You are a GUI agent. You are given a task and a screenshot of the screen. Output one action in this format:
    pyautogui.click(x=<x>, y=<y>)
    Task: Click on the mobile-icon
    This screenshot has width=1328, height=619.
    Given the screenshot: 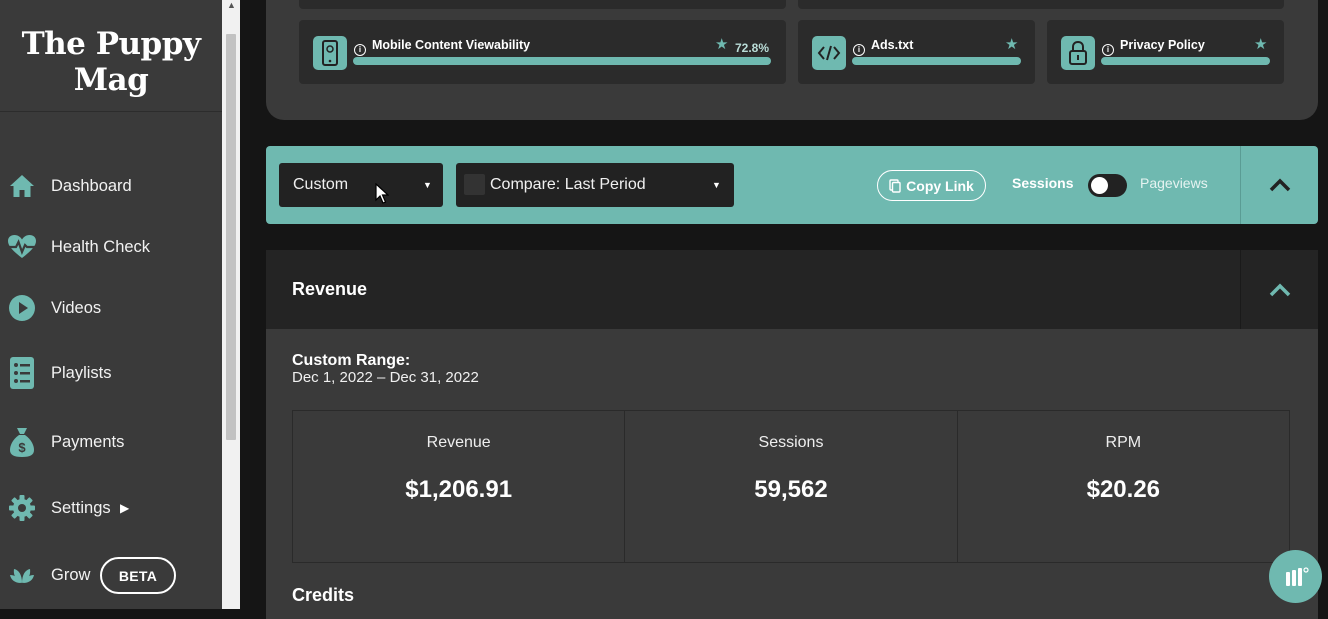 What is the action you would take?
    pyautogui.click(x=330, y=53)
    